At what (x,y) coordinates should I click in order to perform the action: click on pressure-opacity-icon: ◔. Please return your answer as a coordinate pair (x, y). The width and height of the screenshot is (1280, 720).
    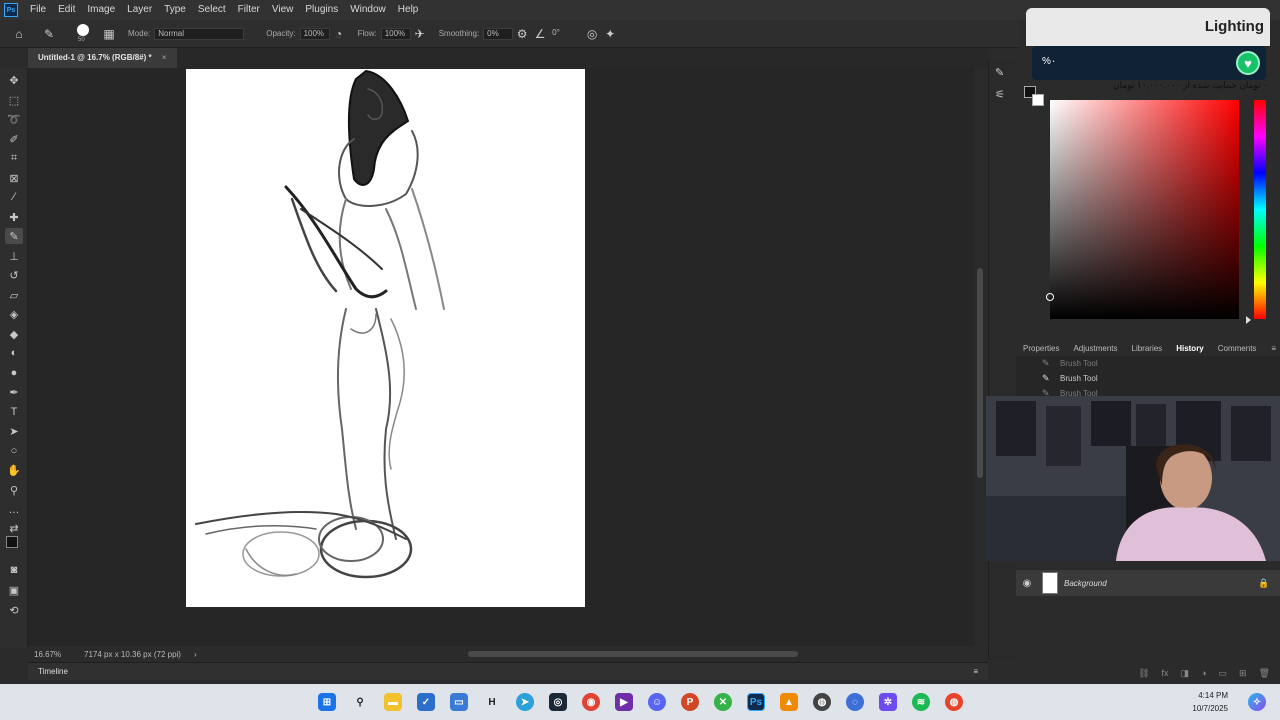
    Looking at the image, I should click on (339, 34).